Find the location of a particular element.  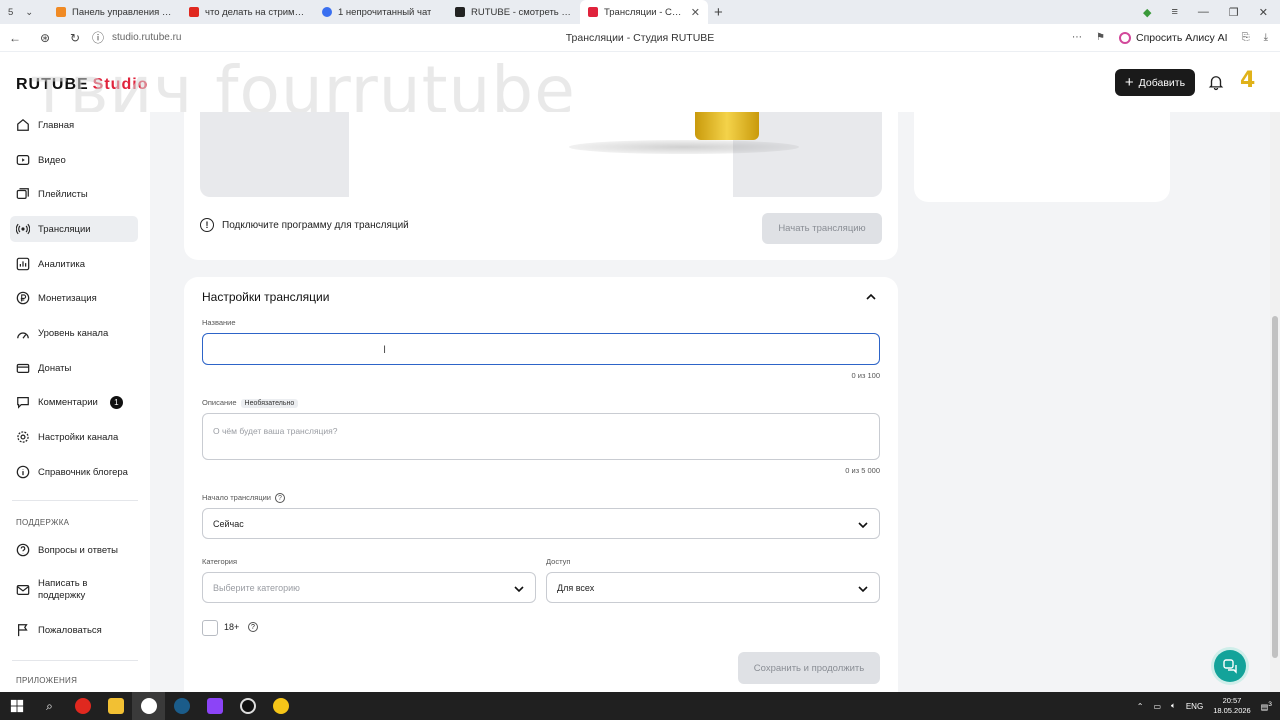

windows-taskbar: ⌕ ⌃ ▭ 🔈︎ ENG 20:57 18.05.2026 ▤3 is located at coordinates (640, 706).